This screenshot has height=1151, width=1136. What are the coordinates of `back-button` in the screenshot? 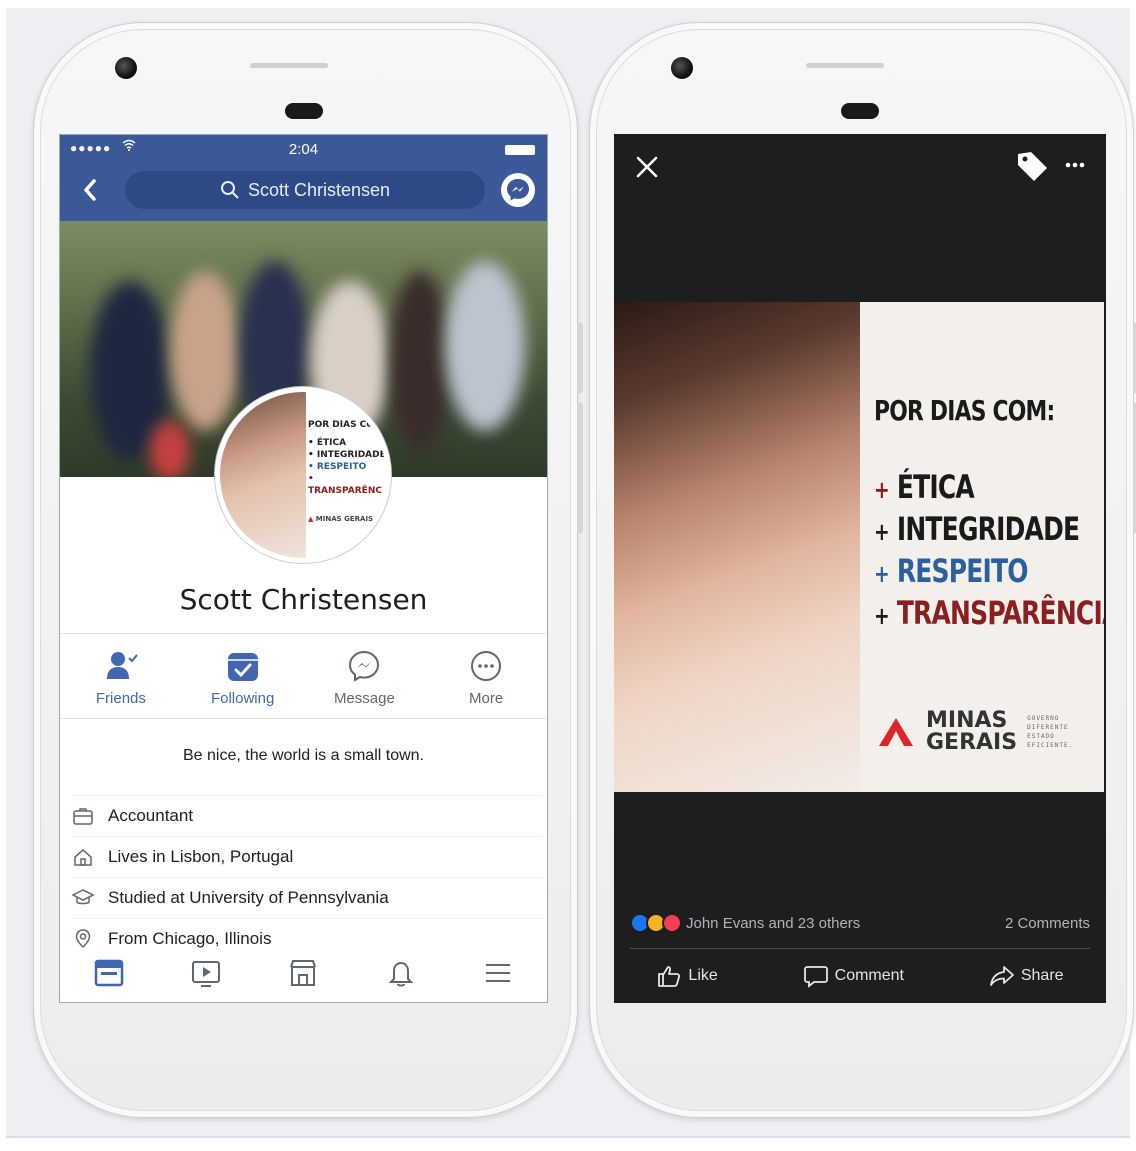 It's located at (90, 190).